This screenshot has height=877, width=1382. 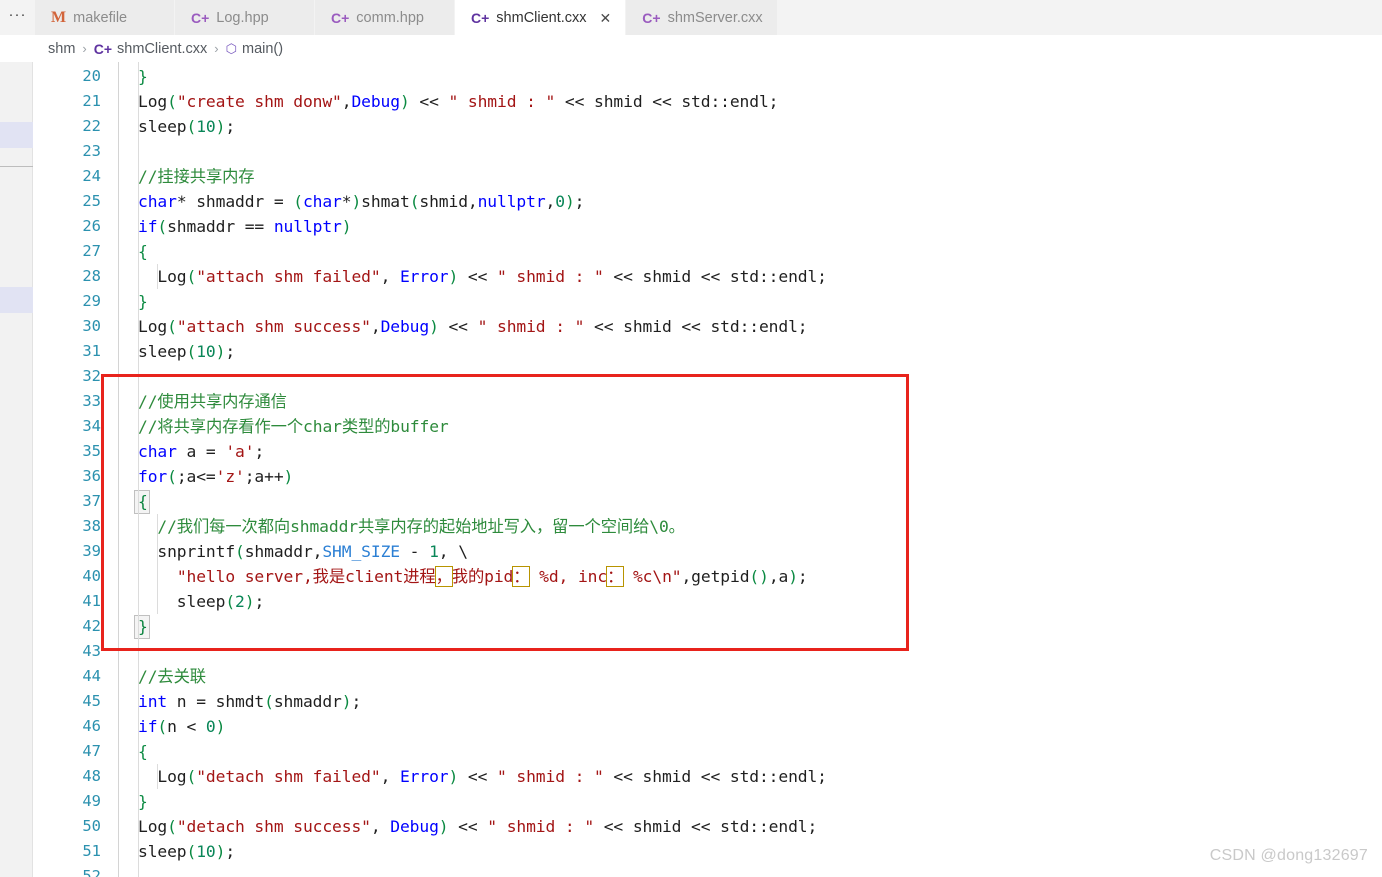 I want to click on tab-label: makefile, so click(x=100, y=17).